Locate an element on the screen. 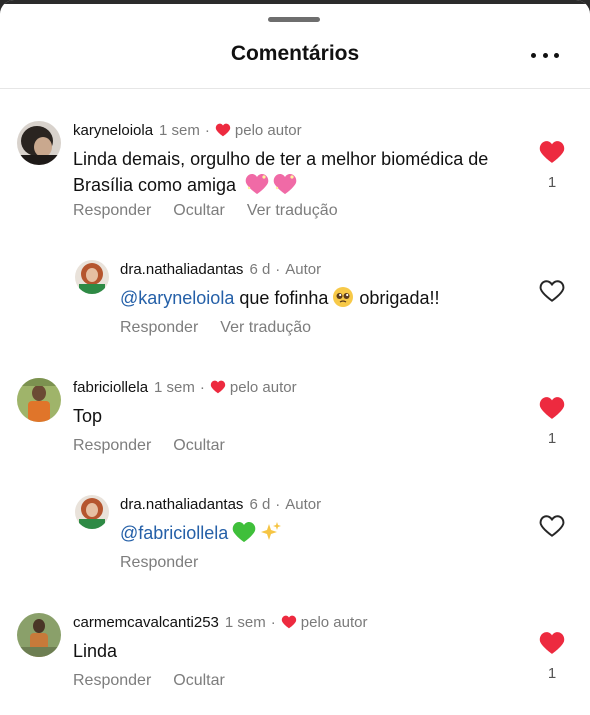 The image size is (590, 715). green-heart-emoji is located at coordinates (244, 535).